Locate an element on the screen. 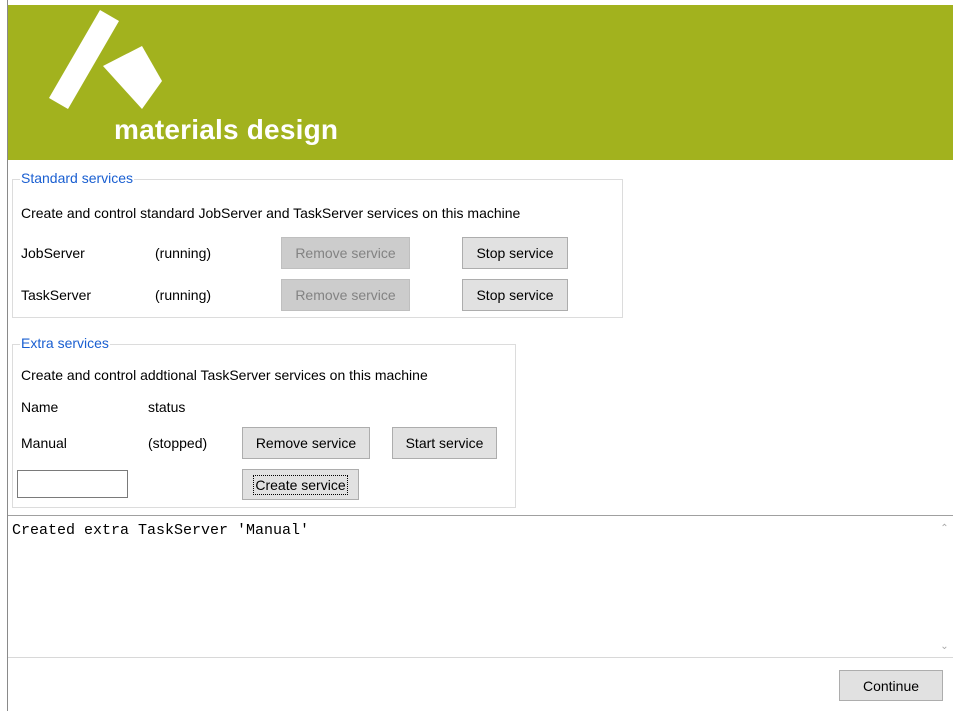 The image size is (953, 711). jobserver-status: (running) is located at coordinates (183, 253).